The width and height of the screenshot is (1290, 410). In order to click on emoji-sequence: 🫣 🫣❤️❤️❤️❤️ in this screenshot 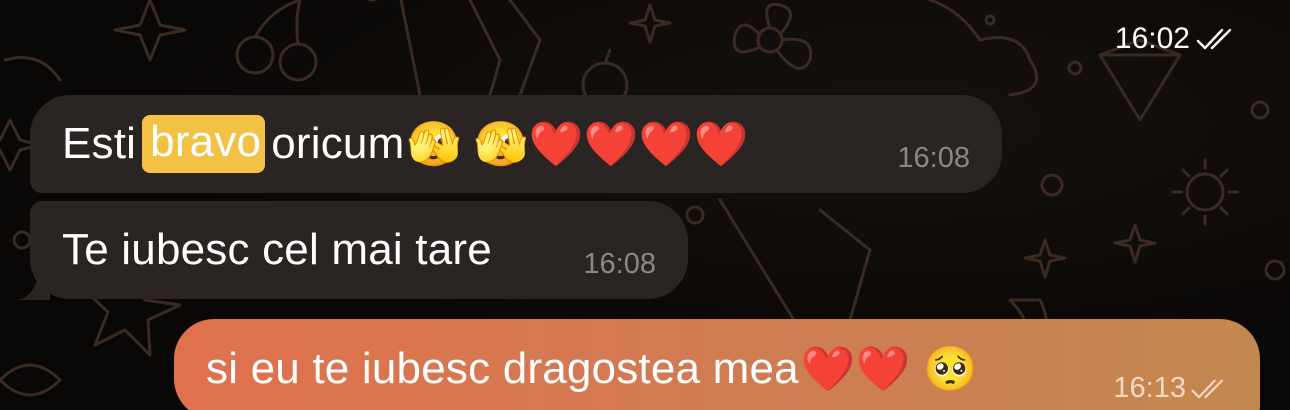, I will do `click(577, 144)`.